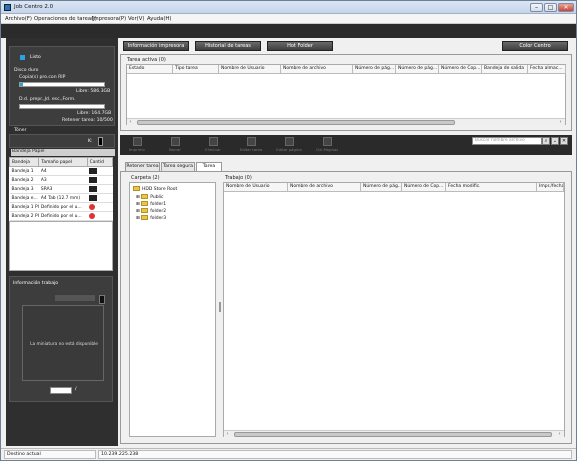  What do you see at coordinates (93, 91) in the screenshot?
I see `disk1-free: Libre: 586.3GB` at bounding box center [93, 91].